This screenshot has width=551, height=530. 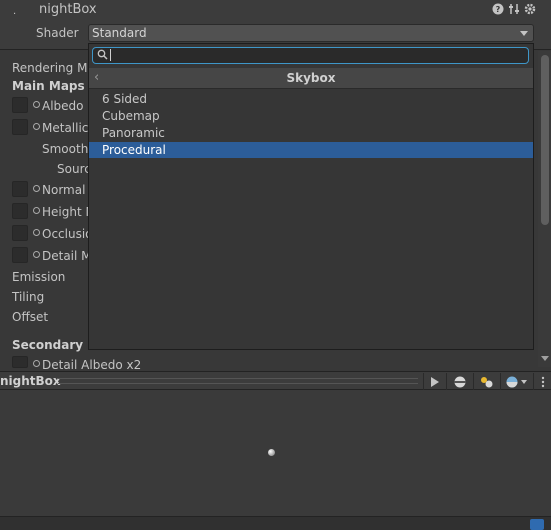 I want to click on preview-toolbar: nightBox, so click(x=275, y=380).